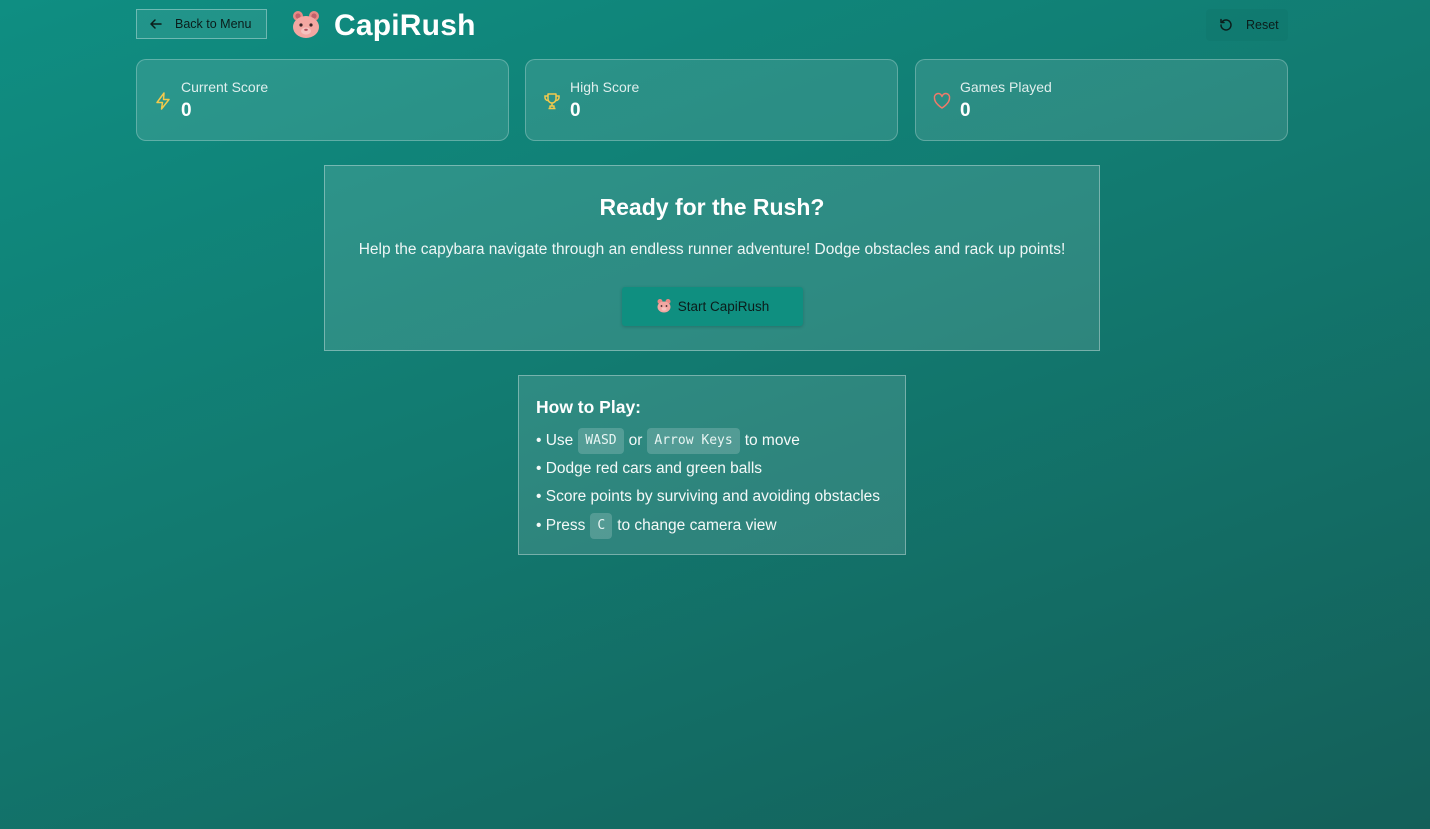 This screenshot has height=829, width=1430. I want to click on instruction-camera-suffix: to change camera view, so click(697, 525).